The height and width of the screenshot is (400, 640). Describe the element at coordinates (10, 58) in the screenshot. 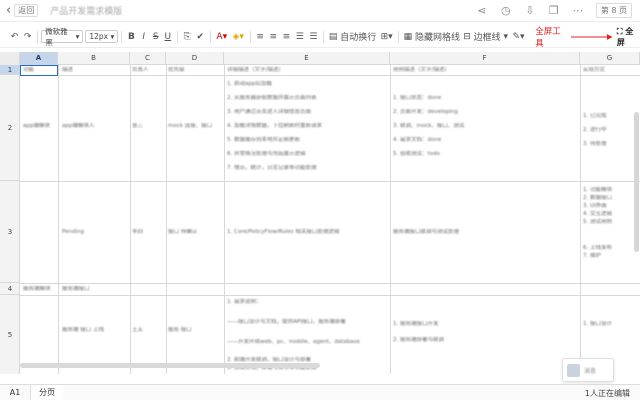

I see `select-all-corner` at that location.